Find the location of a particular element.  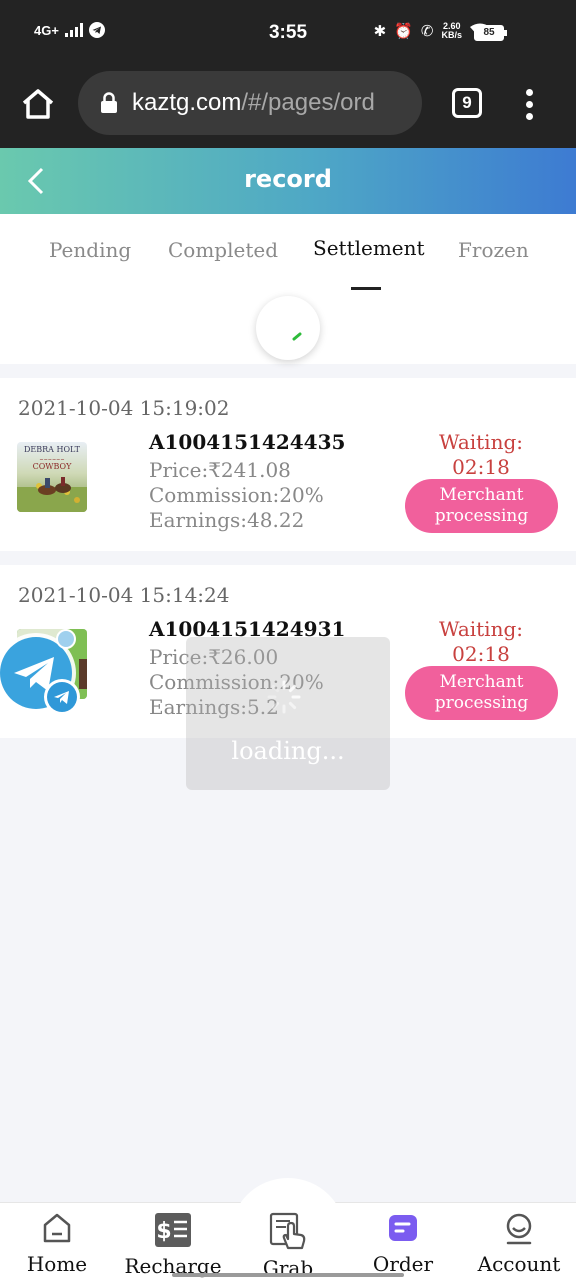

active-tab-indicator is located at coordinates (366, 288).